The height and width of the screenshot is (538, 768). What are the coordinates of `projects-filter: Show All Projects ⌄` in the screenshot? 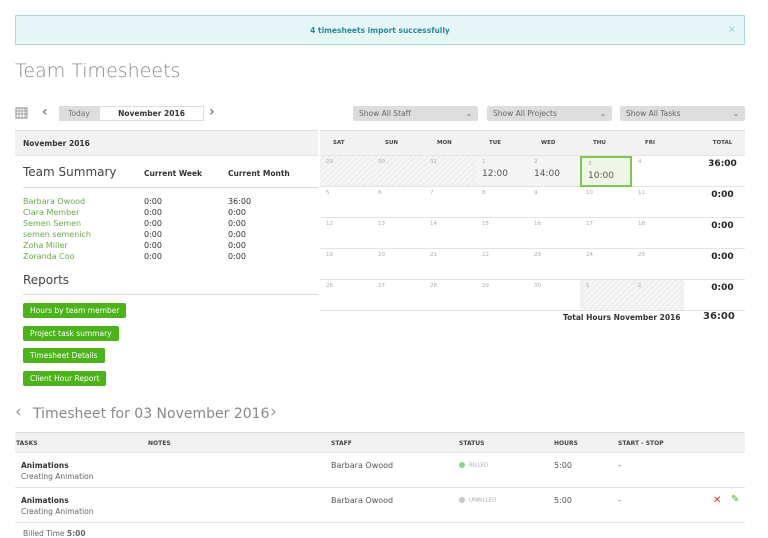 It's located at (549, 113).